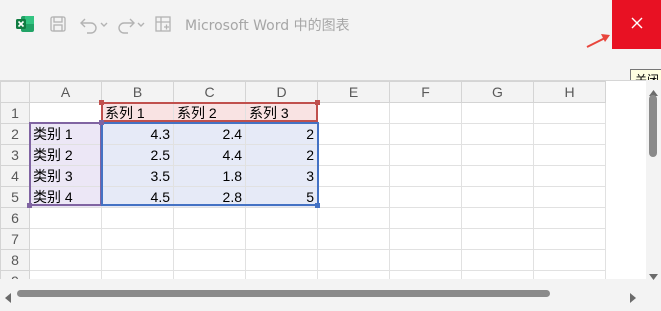 Image resolution: width=661 pixels, height=311 pixels. Describe the element at coordinates (15, 274) in the screenshot. I see `row-header: 9` at that location.